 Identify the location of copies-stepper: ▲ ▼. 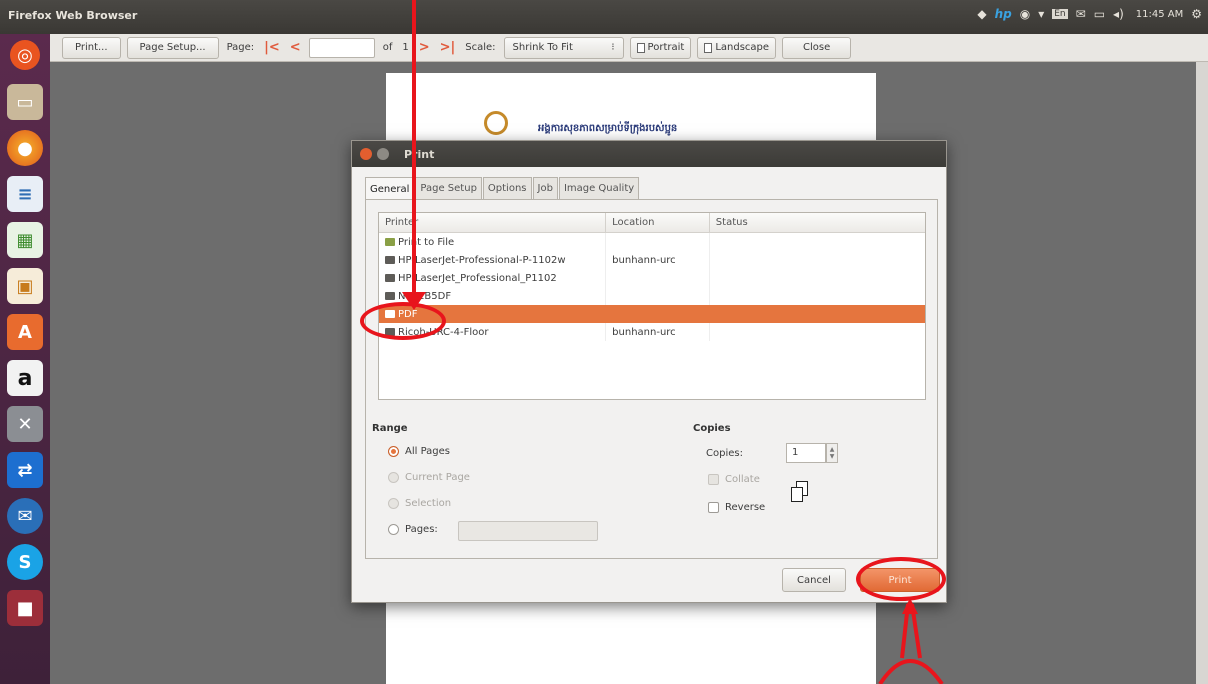
(832, 453).